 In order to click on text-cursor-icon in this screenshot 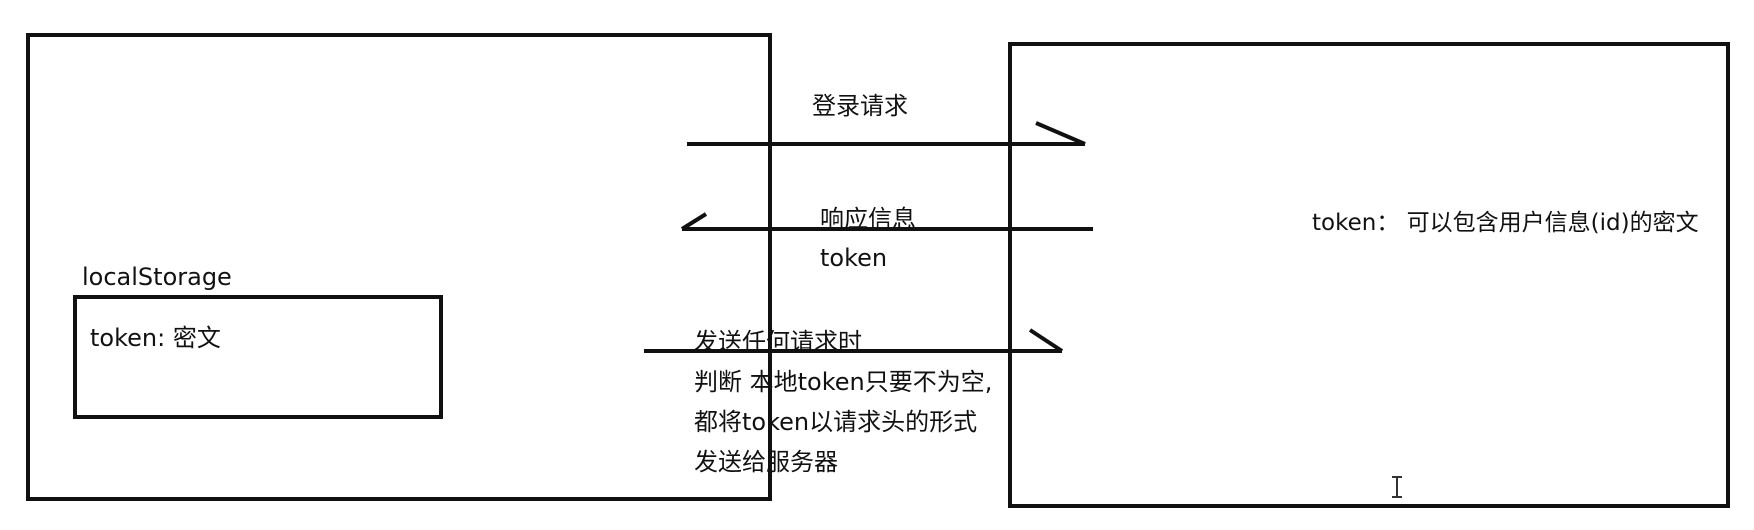, I will do `click(1397, 487)`.